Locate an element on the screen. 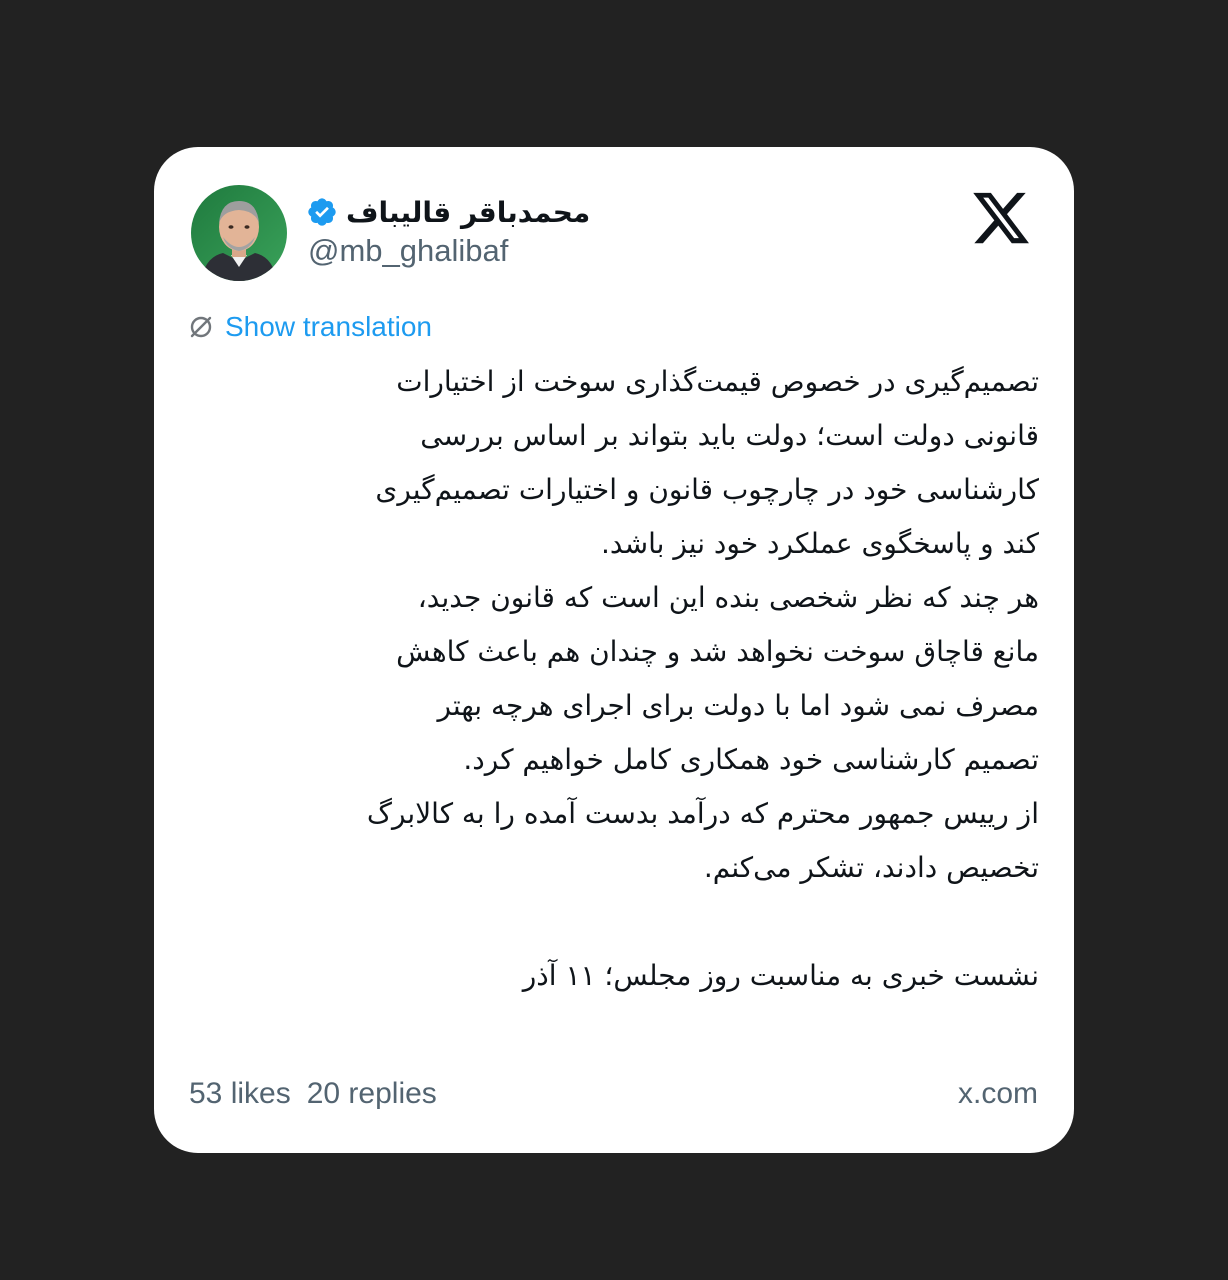  tweet-line: کند و پاسخگوی عملکرد خود نیز باشد. is located at coordinates (820, 543).